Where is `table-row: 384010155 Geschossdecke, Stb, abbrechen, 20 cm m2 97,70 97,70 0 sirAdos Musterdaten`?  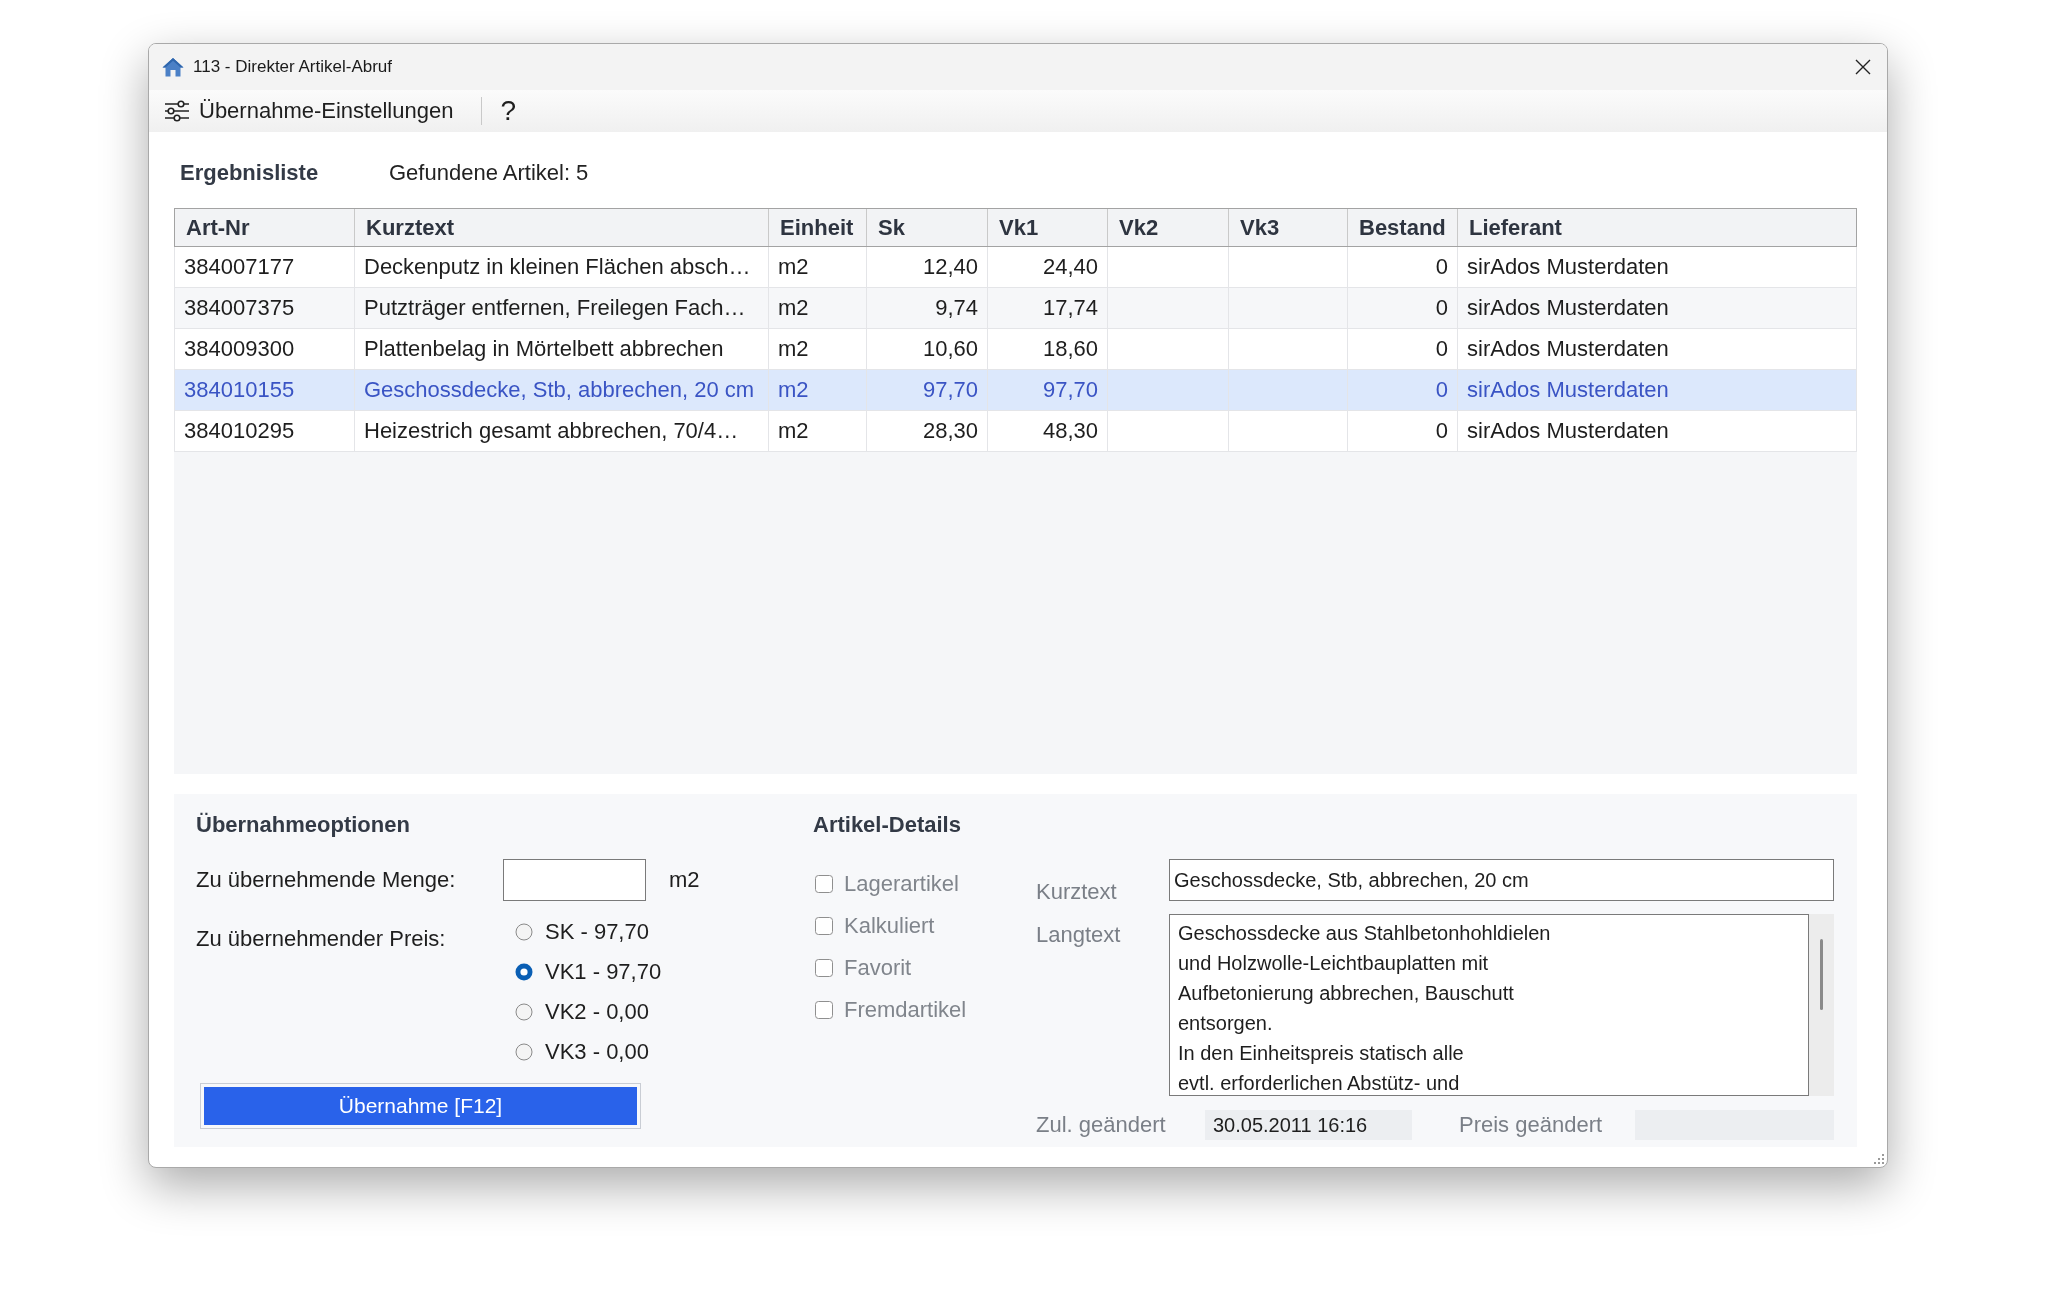
table-row: 384010155 Geschossdecke, Stb, abbrechen, 20 cm m2 97,70 97,70 0 sirAdos Musterdaten is located at coordinates (1015, 390).